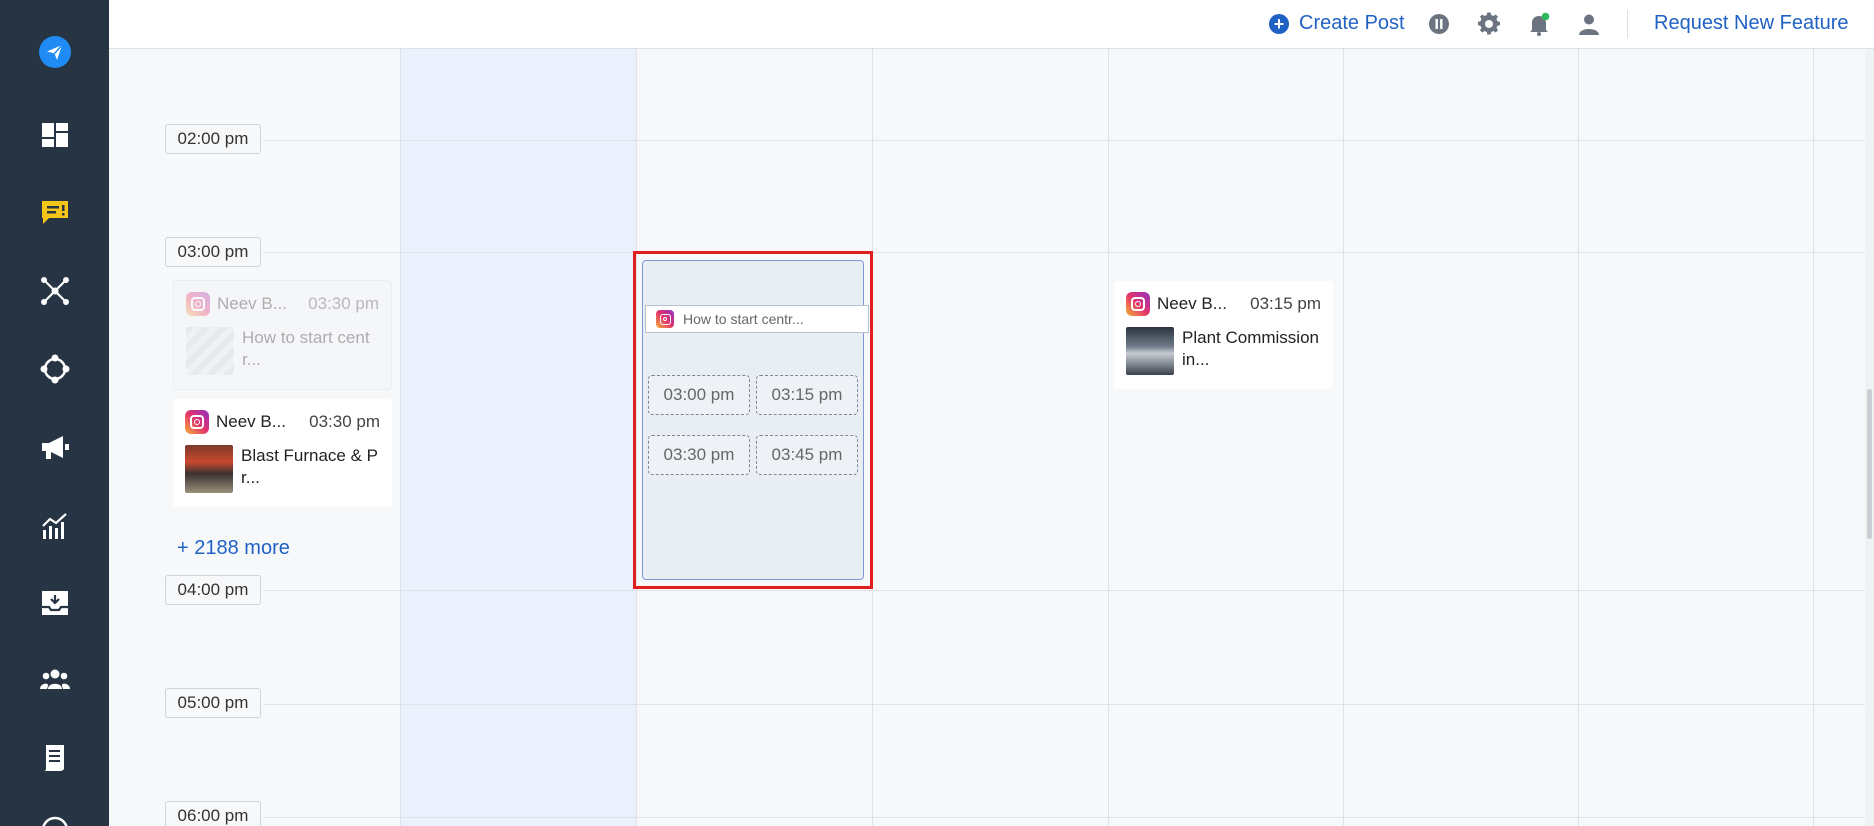 The image size is (1874, 826). What do you see at coordinates (54, 135) in the screenshot?
I see `dashboard-icon` at bounding box center [54, 135].